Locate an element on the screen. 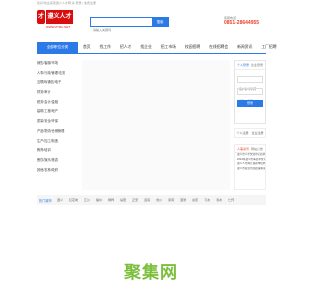  search-button: 搜索 is located at coordinates (160, 22).